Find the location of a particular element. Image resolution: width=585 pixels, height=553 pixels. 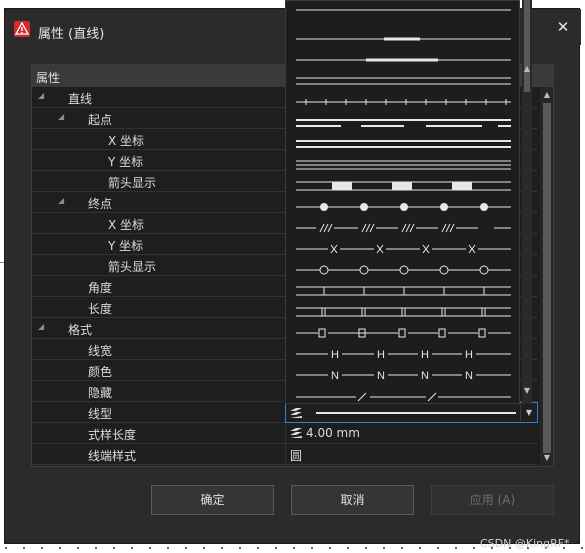

property-value: 圆 is located at coordinates (296, 456).